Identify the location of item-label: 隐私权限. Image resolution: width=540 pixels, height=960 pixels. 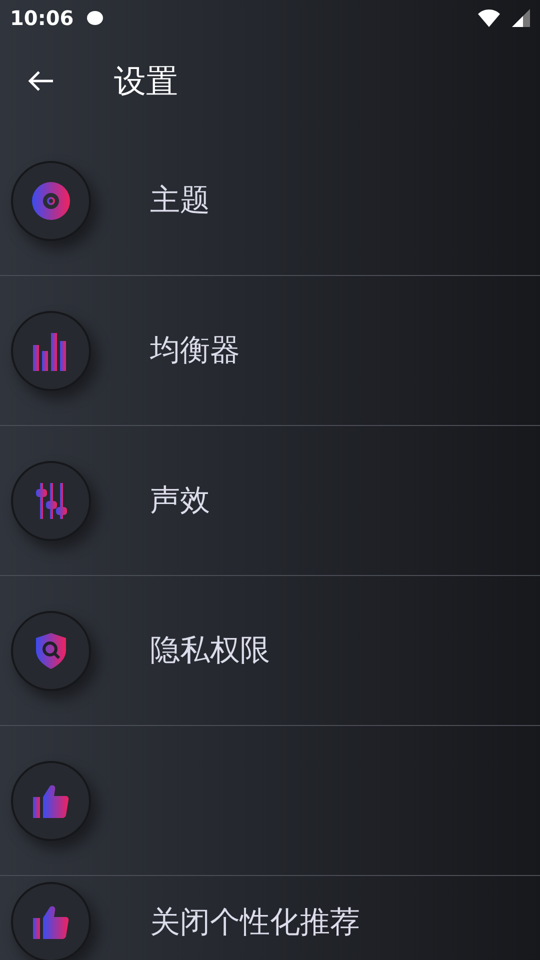
(210, 651).